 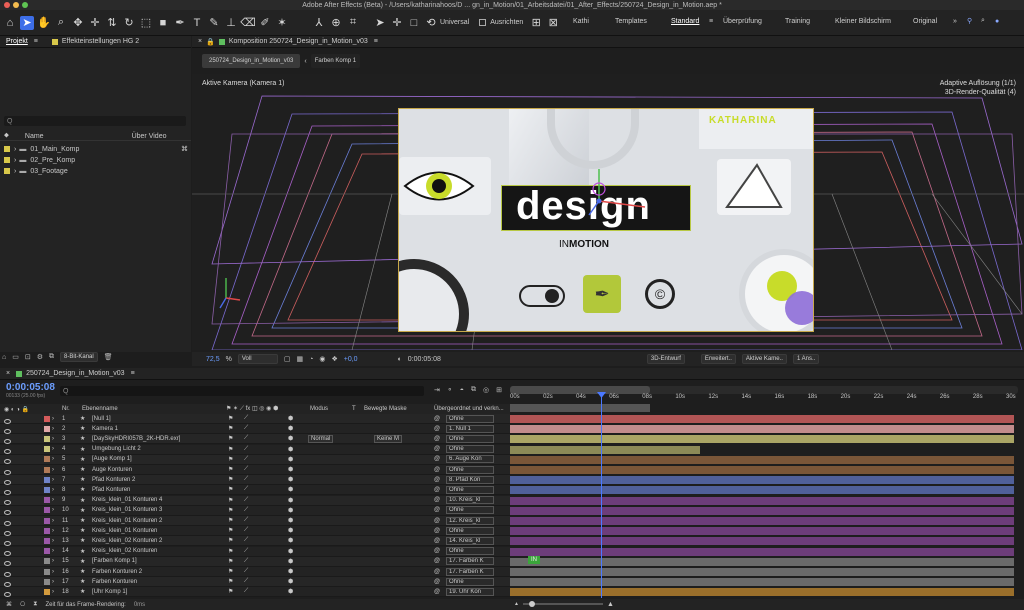 I want to click on camera-universal-icon: ⟲, so click(x=431, y=23).